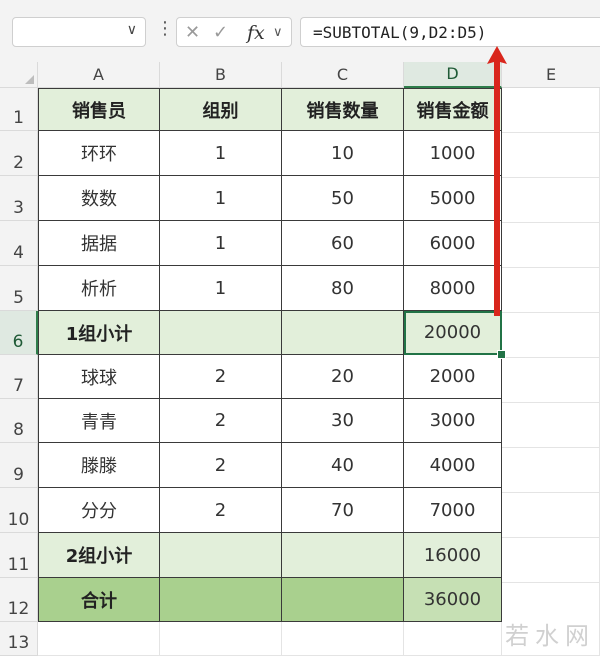 The width and height of the screenshot is (600, 656). What do you see at coordinates (221, 75) in the screenshot?
I see `column-header-b: B` at bounding box center [221, 75].